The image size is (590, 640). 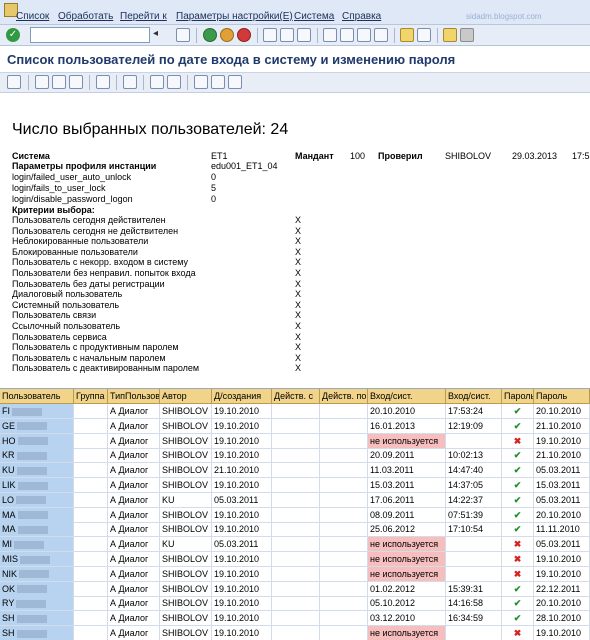 I want to click on print-icon, so click(x=270, y=35).